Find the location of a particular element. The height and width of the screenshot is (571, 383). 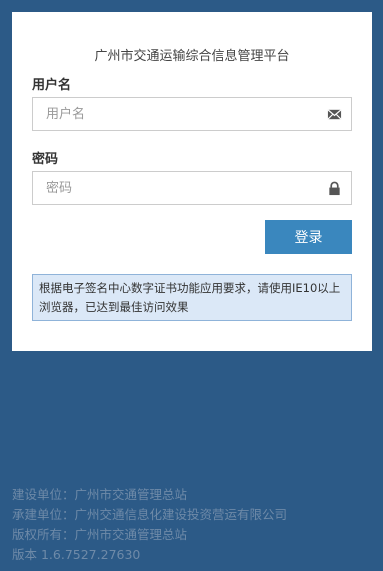

page-title: 广州市交通运输综合信息管理平台 is located at coordinates (192, 56).